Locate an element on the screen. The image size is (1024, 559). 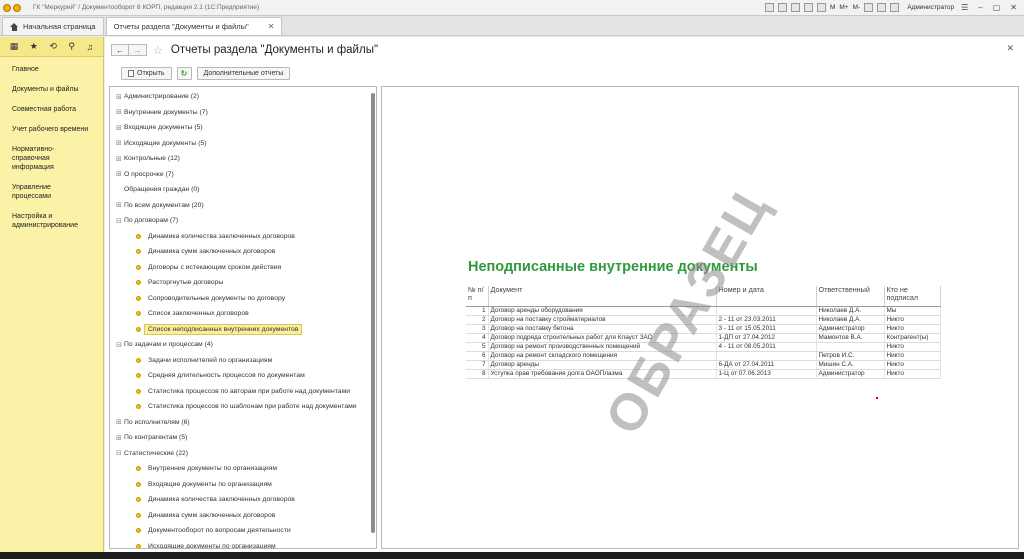
additional-reports-button: Дополнительные отчеты is located at coordinates (243, 73).